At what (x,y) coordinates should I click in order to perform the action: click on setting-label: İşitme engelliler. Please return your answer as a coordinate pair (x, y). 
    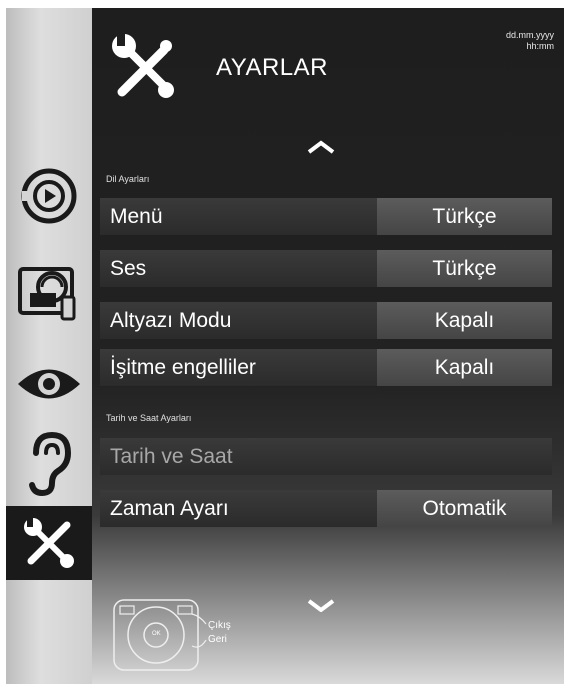
    Looking at the image, I should click on (183, 367).